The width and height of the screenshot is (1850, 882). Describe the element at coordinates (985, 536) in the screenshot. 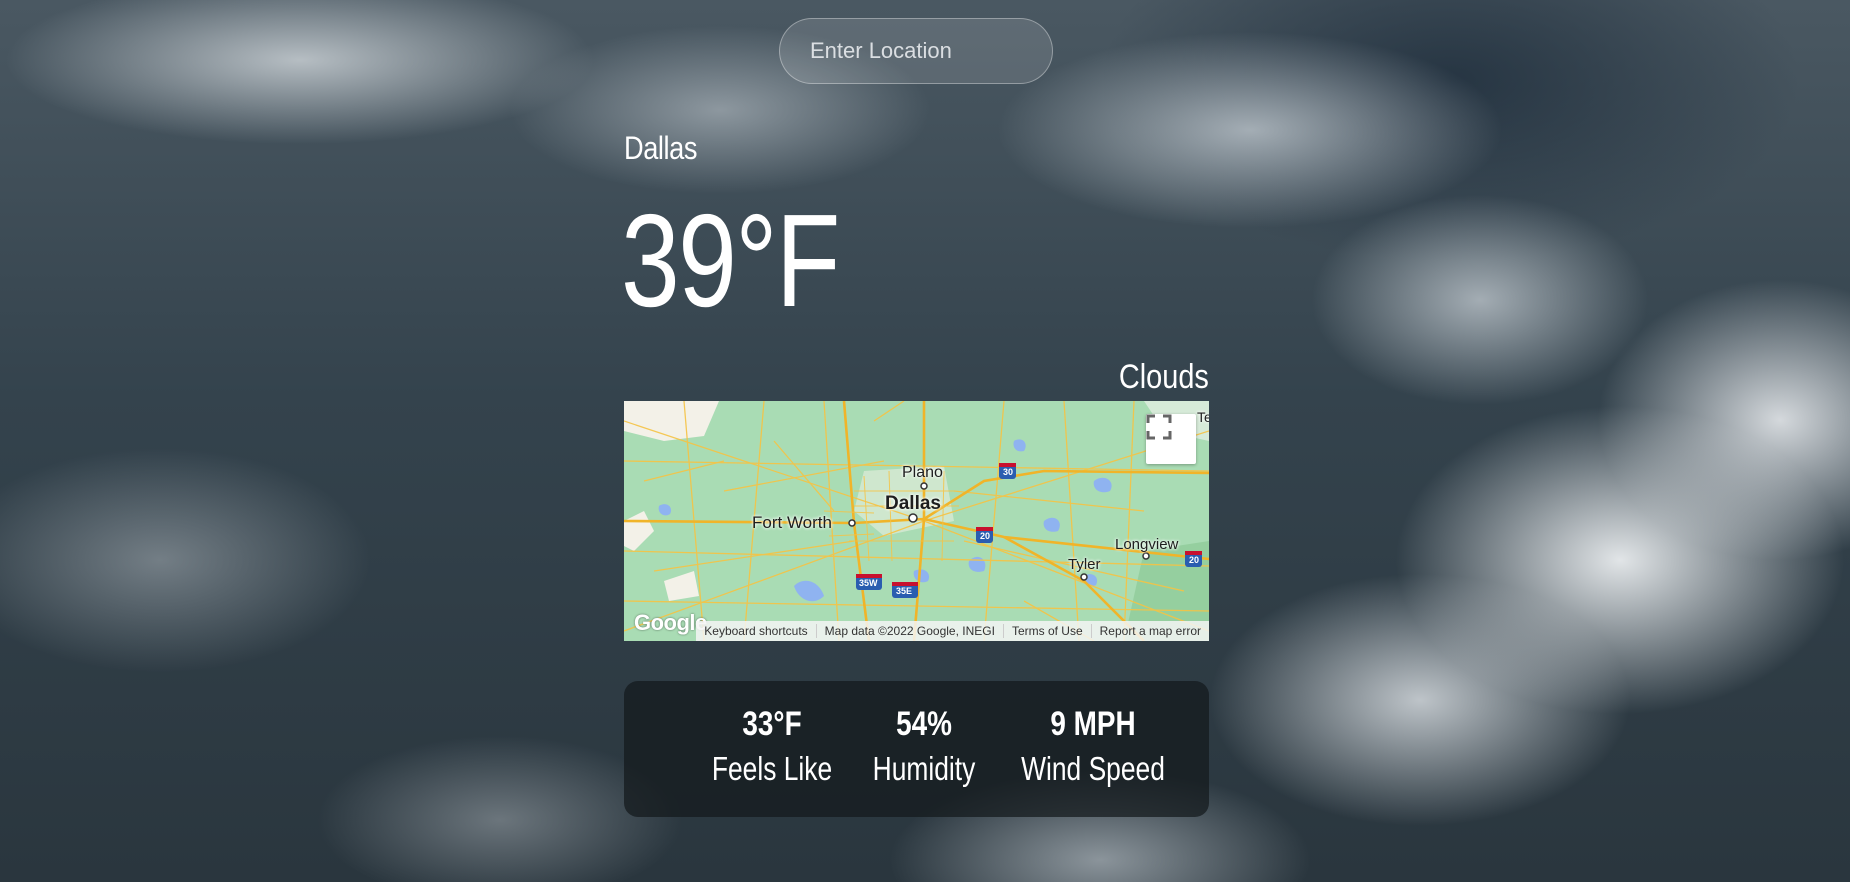

I see `map-shield-20: 20` at that location.